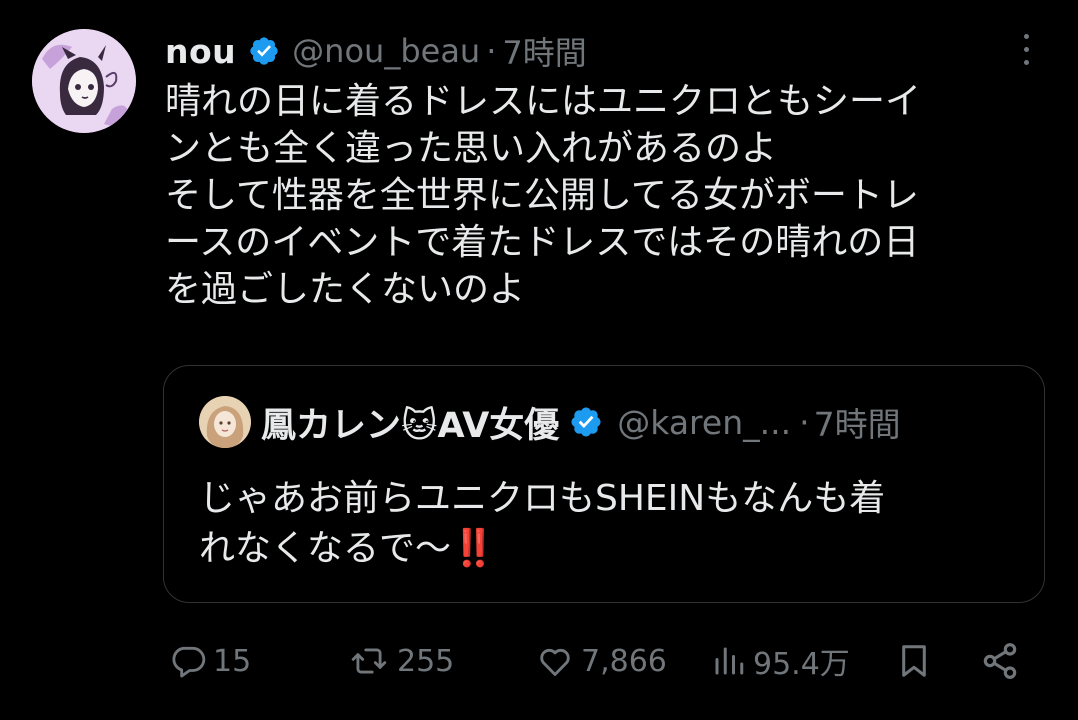 This screenshot has width=1078, height=720. Describe the element at coordinates (1026, 52) in the screenshot. I see `more-icon` at that location.